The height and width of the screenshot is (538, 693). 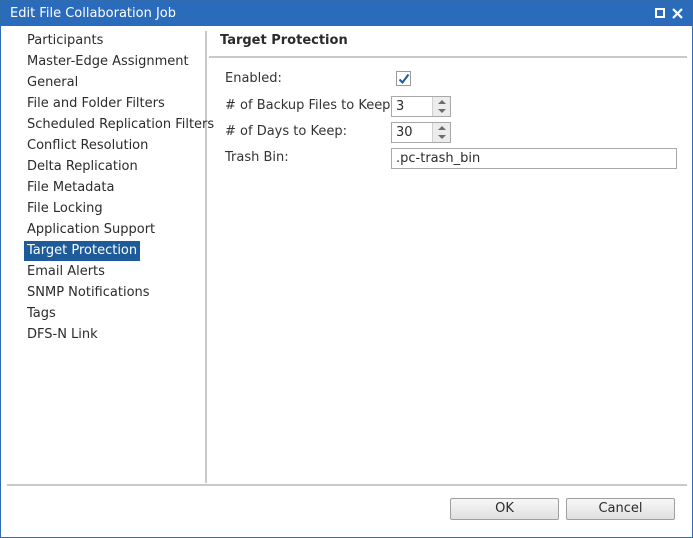 I want to click on sidebar-item-tags: Tags, so click(x=41, y=314).